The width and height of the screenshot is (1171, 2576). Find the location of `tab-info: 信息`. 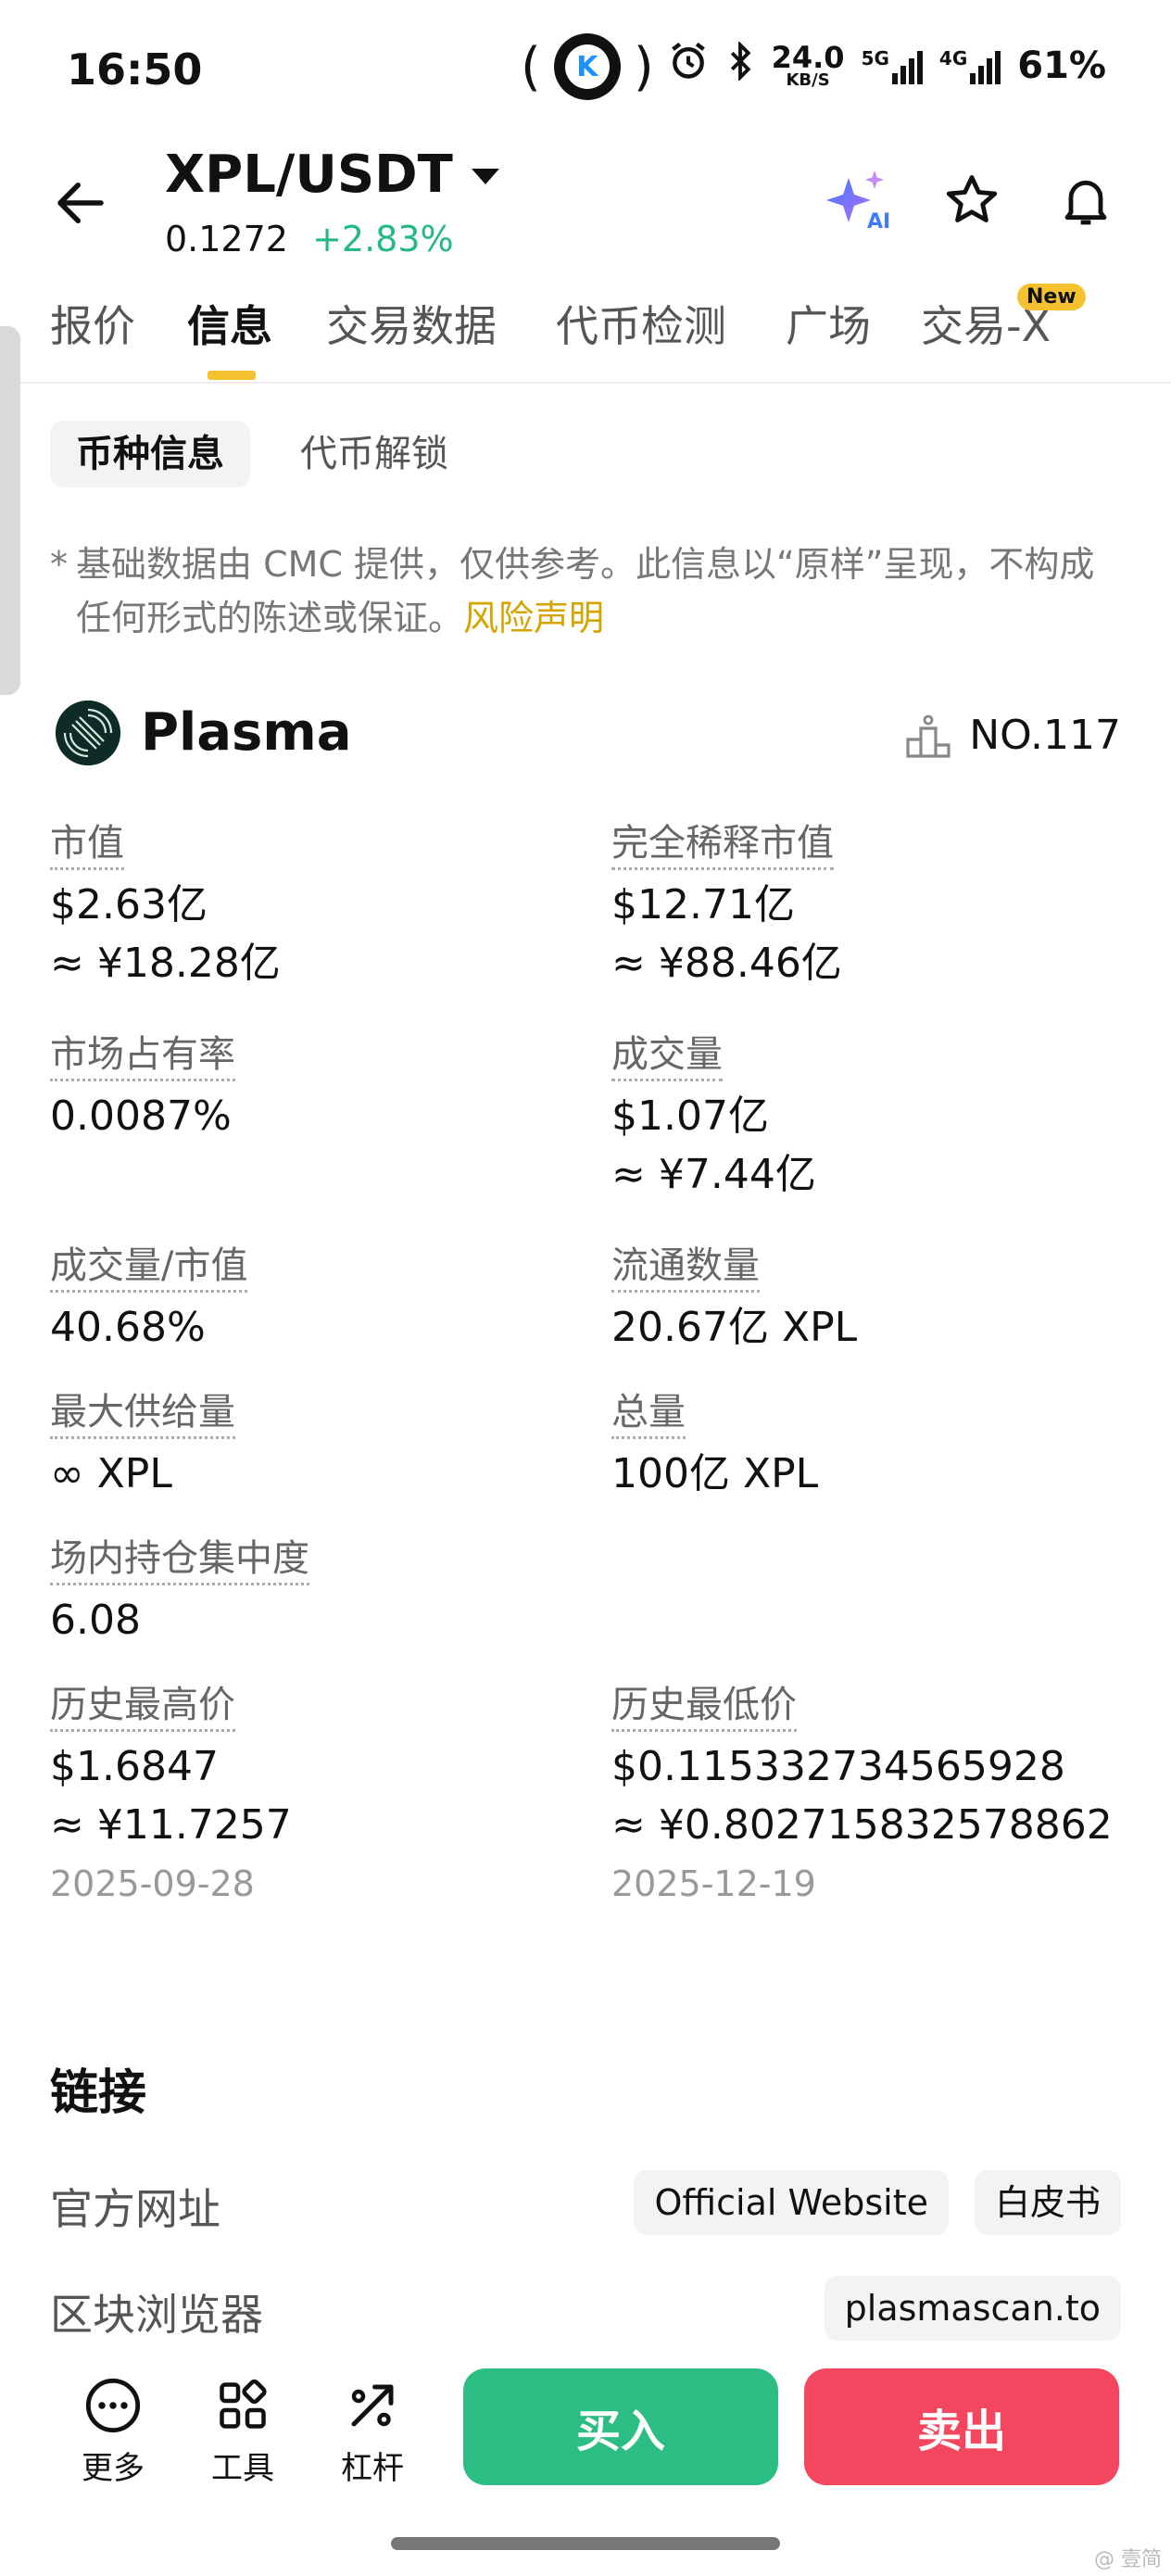

tab-info: 信息 is located at coordinates (230, 324).